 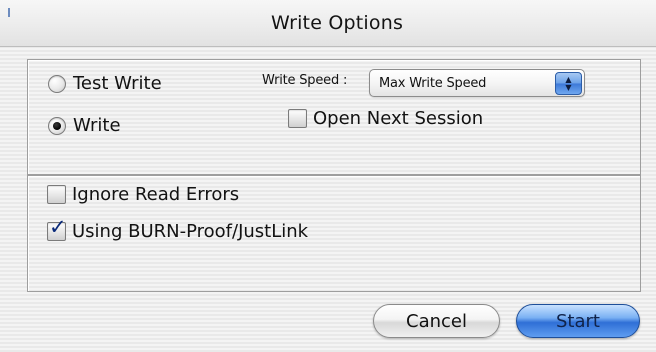 What do you see at coordinates (9, 12) in the screenshot?
I see `window-corner-mark` at bounding box center [9, 12].